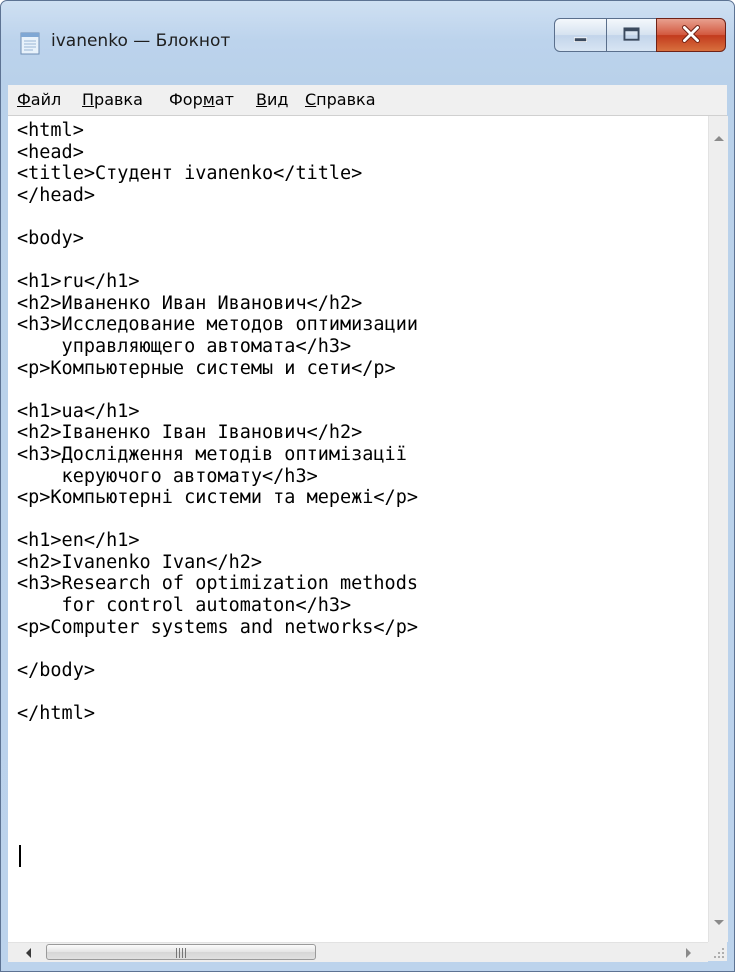 This screenshot has width=735, height=972. I want to click on menu-help: Справка, so click(340, 99).